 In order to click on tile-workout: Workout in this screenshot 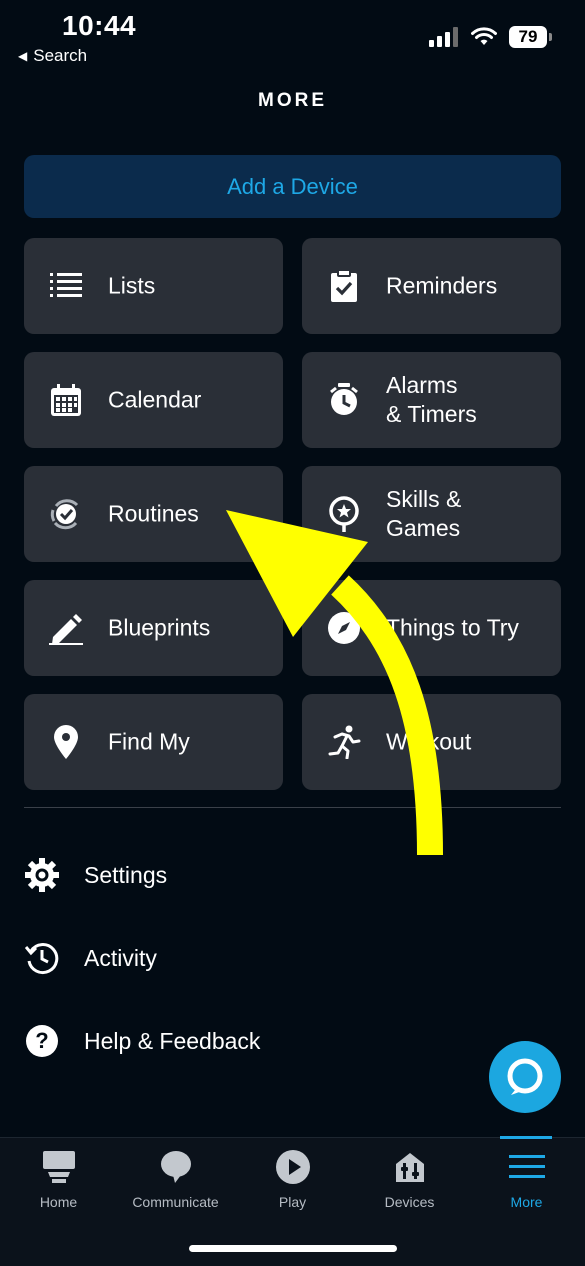, I will do `click(431, 742)`.